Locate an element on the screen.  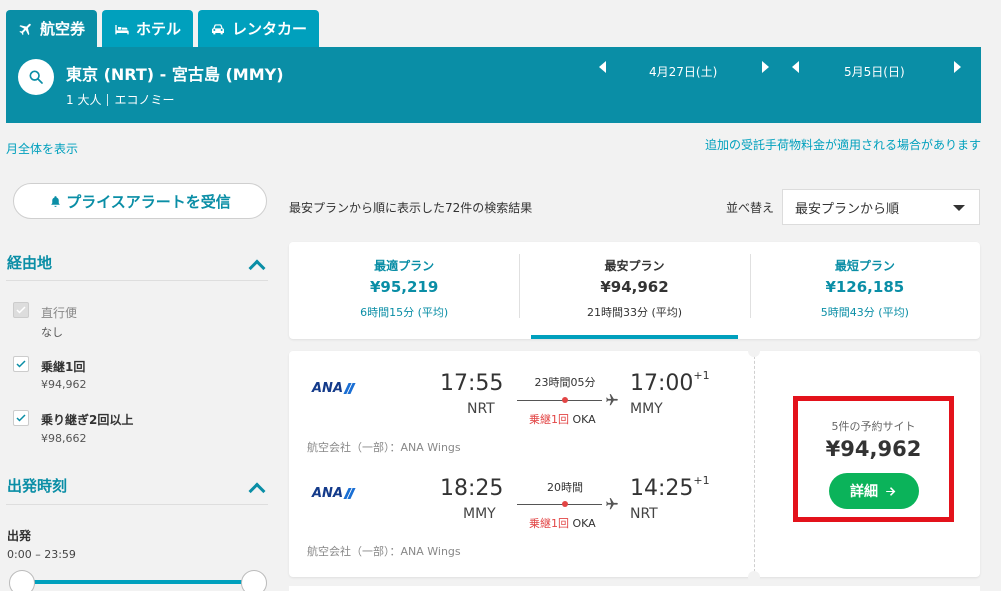
stops-filter-title: 経由地 is located at coordinates (30, 263).